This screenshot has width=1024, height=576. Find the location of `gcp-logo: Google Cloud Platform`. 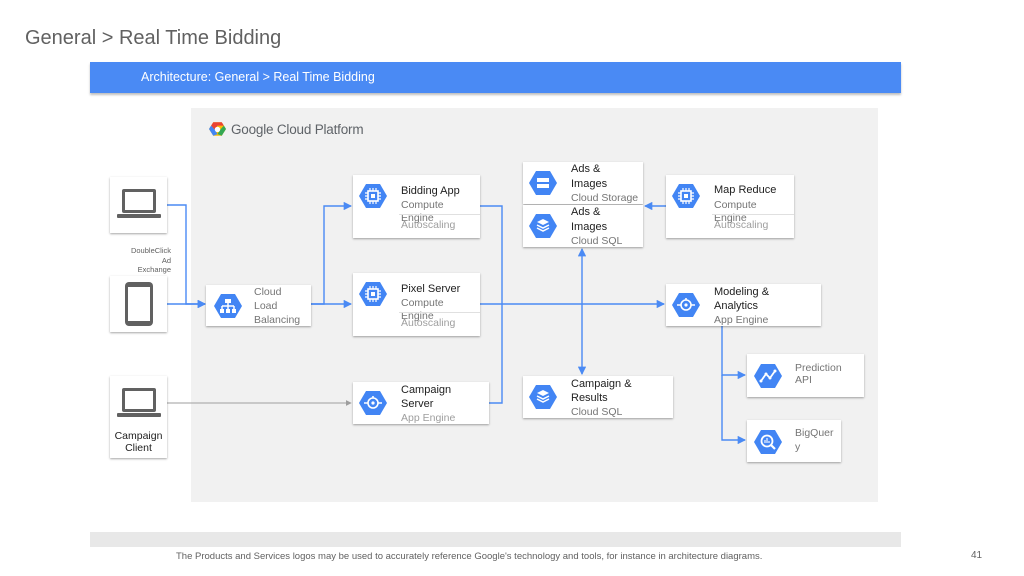

gcp-logo: Google Cloud Platform is located at coordinates (286, 129).